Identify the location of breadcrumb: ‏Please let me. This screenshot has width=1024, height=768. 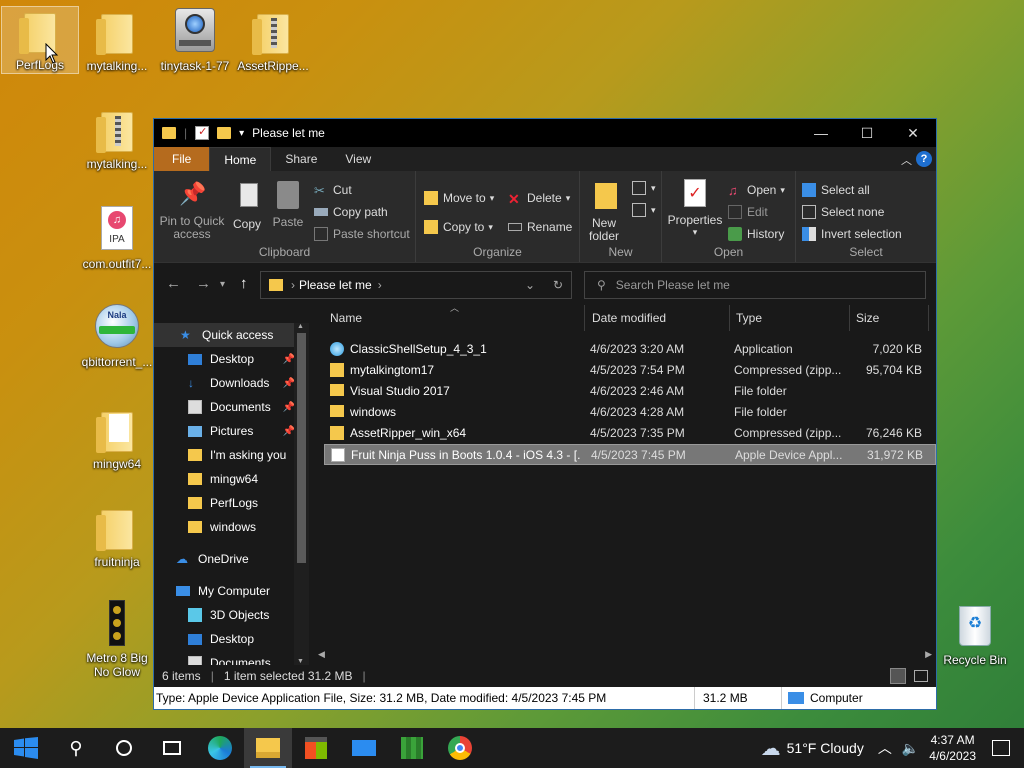
(335, 285).